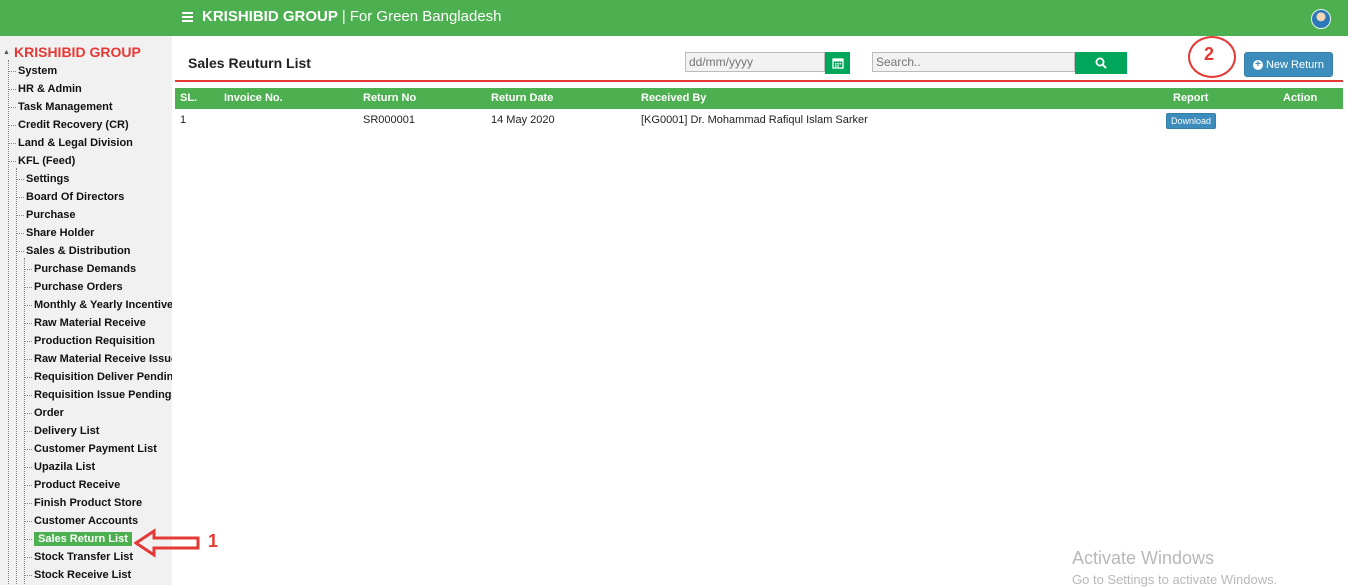 This screenshot has width=1348, height=587. What do you see at coordinates (249, 63) in the screenshot?
I see `page-title: Sales Reuturn List` at bounding box center [249, 63].